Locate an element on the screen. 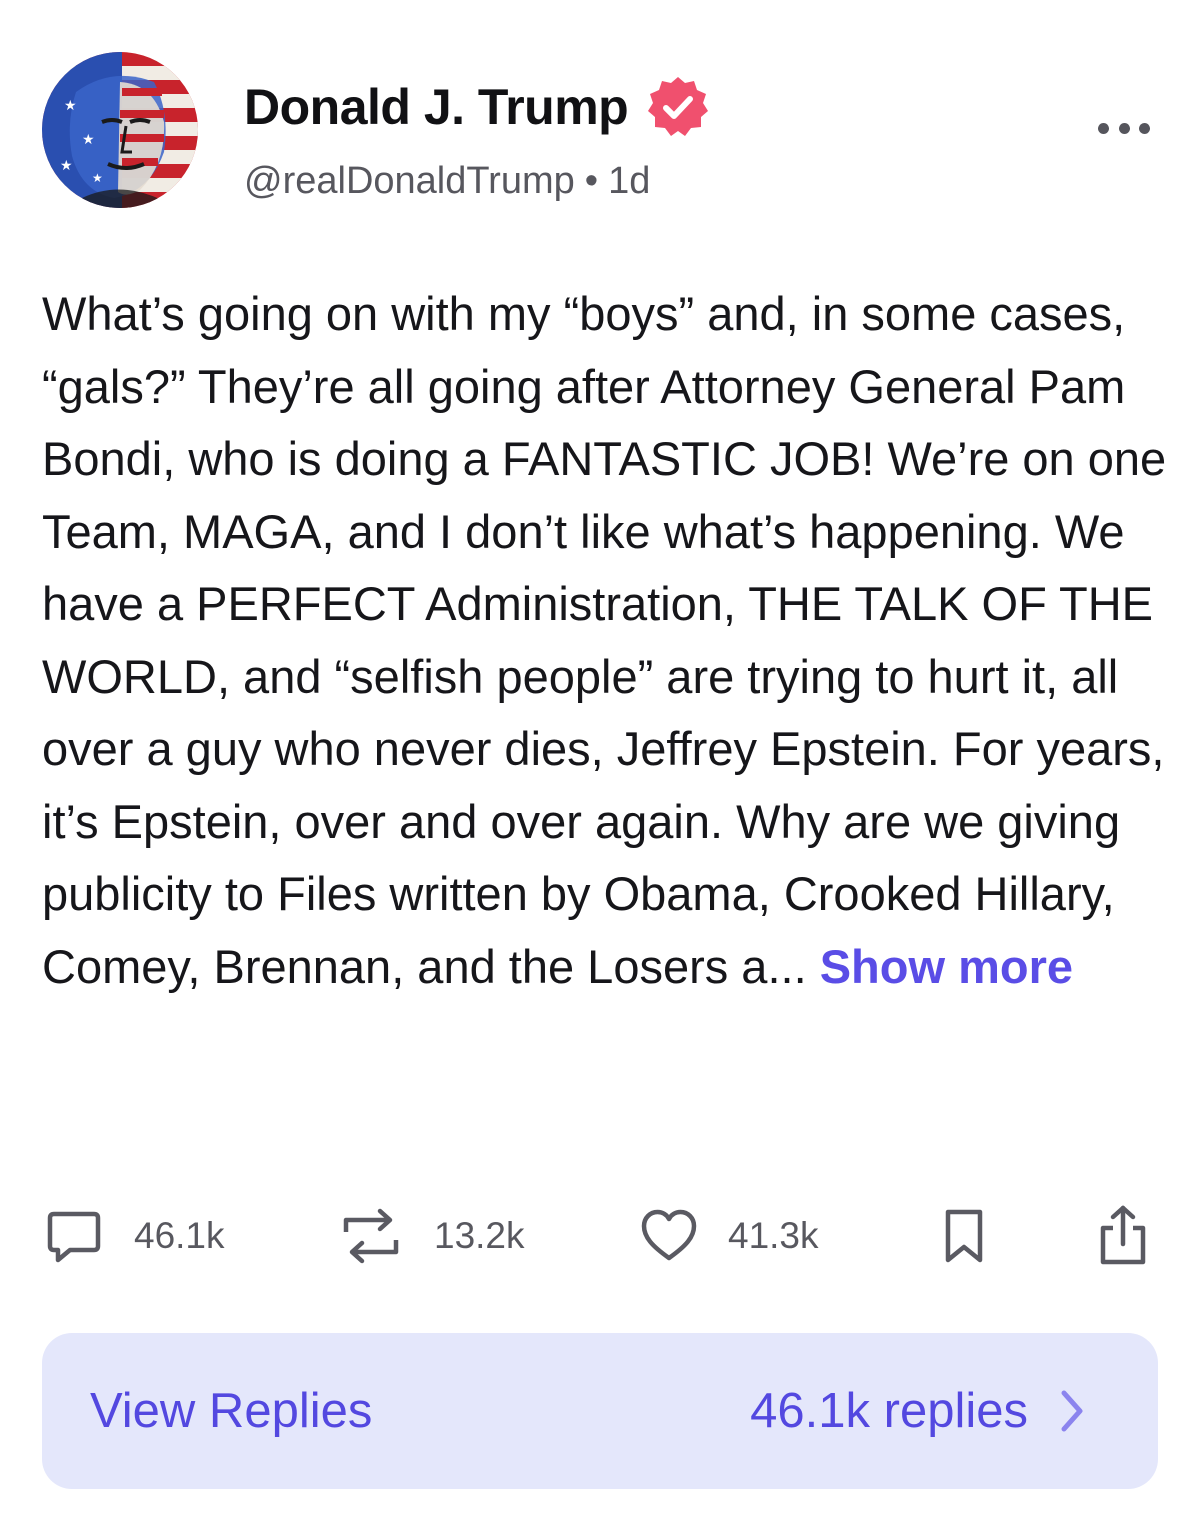 Image resolution: width=1192 pixels, height=1518 pixels. repost-icon is located at coordinates (371, 1236).